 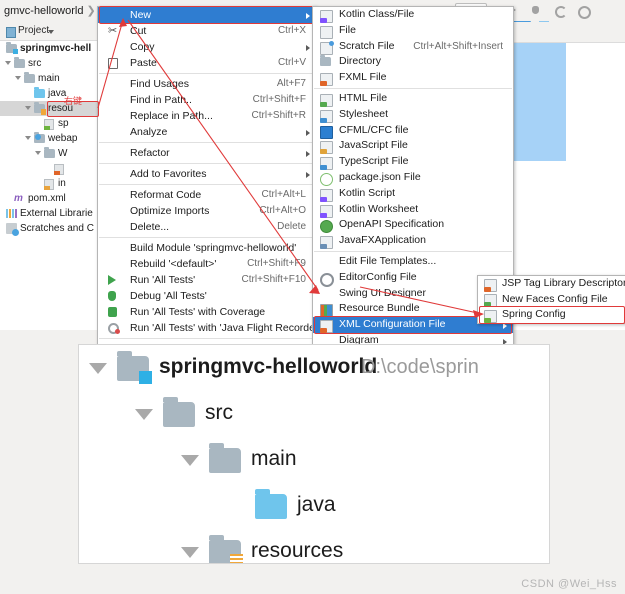 What do you see at coordinates (413, 178) in the screenshot?
I see `menu-item: package.json File` at bounding box center [413, 178].